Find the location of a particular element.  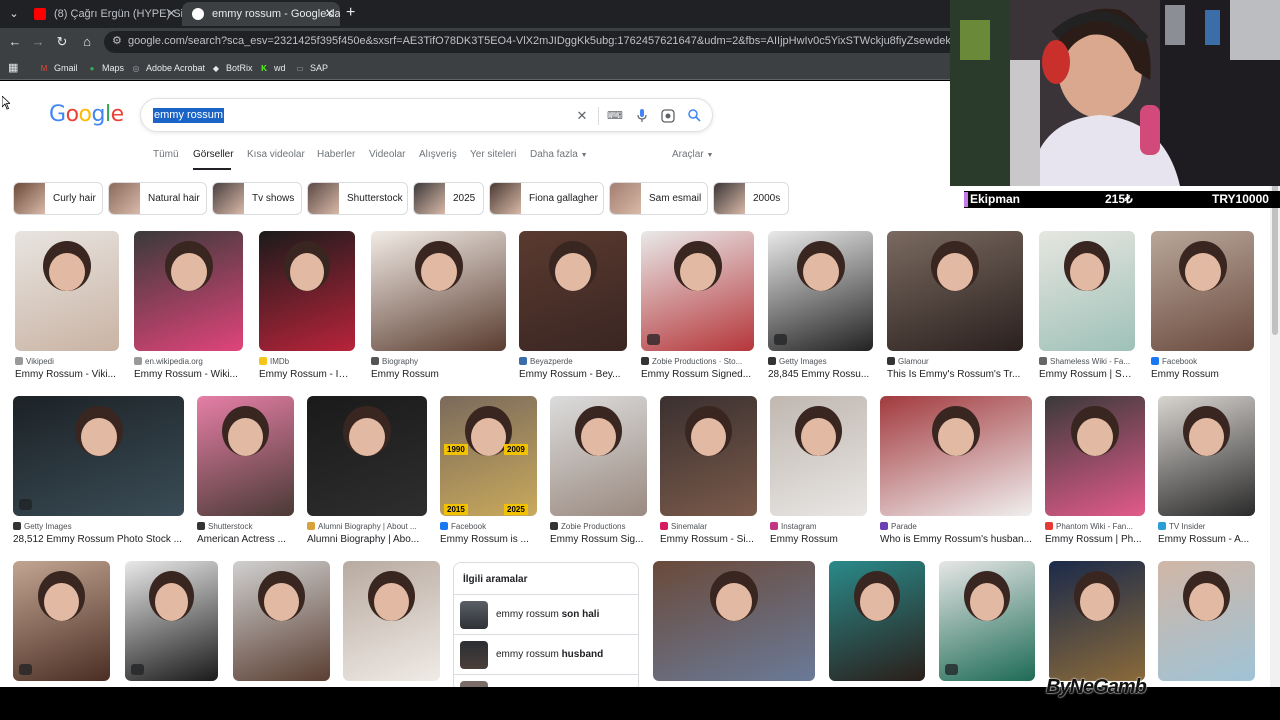

result-source: Parade is located at coordinates (956, 526).